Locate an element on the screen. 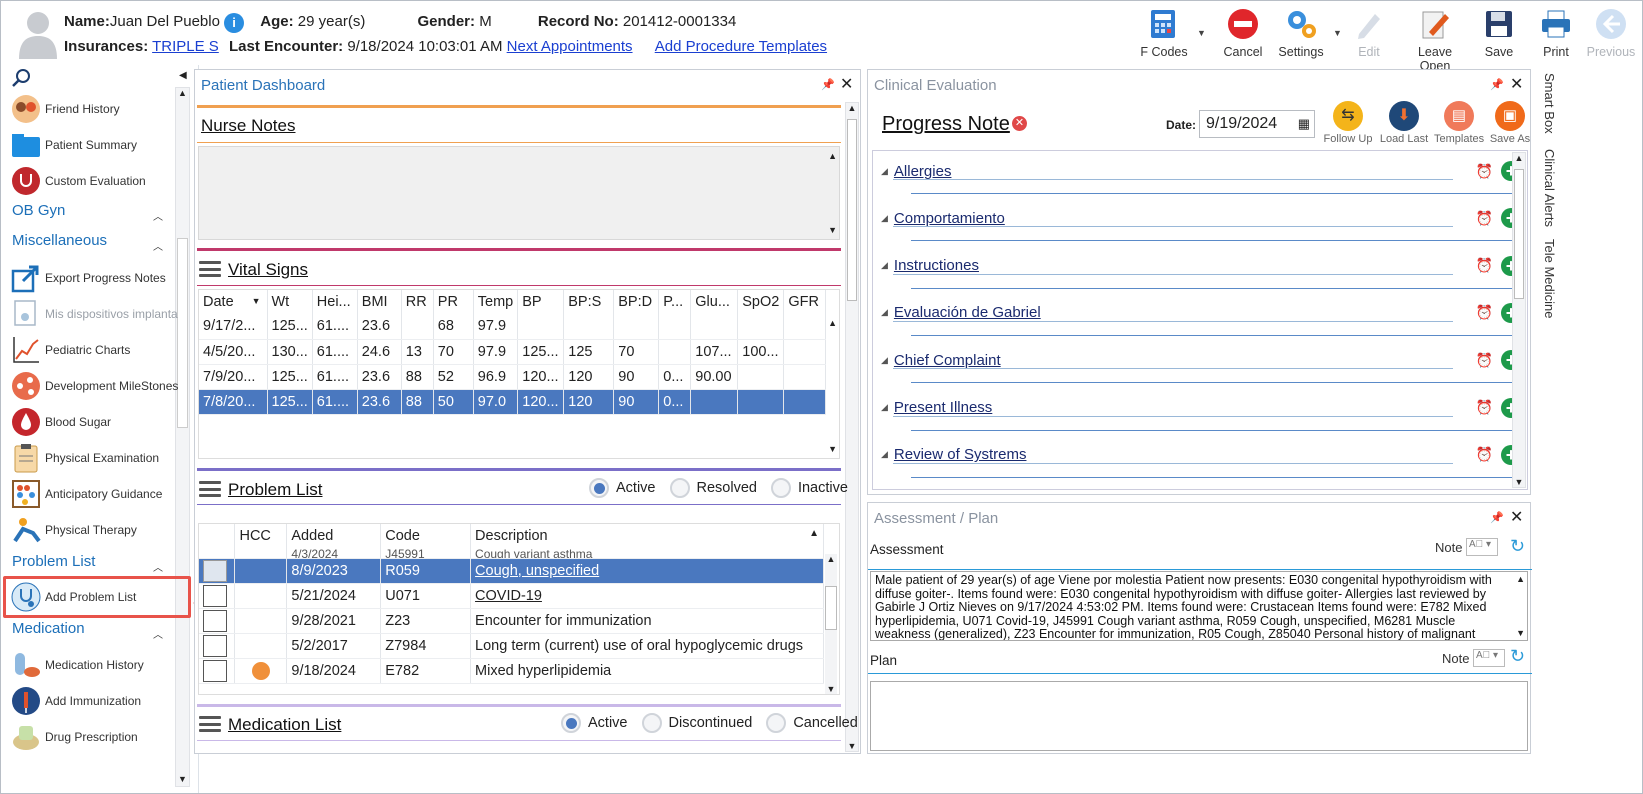 The height and width of the screenshot is (794, 1643). sidebar-item-friend-history: Friend History is located at coordinates (65, 109).